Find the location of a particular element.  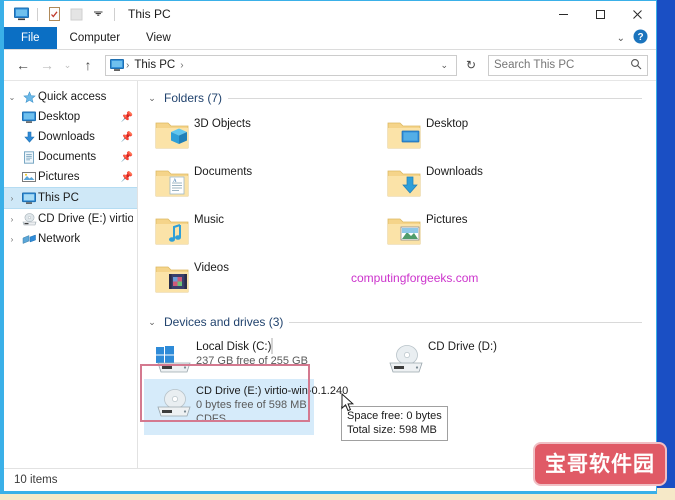

folder-item-label: Downloads is located at coordinates (454, 172).